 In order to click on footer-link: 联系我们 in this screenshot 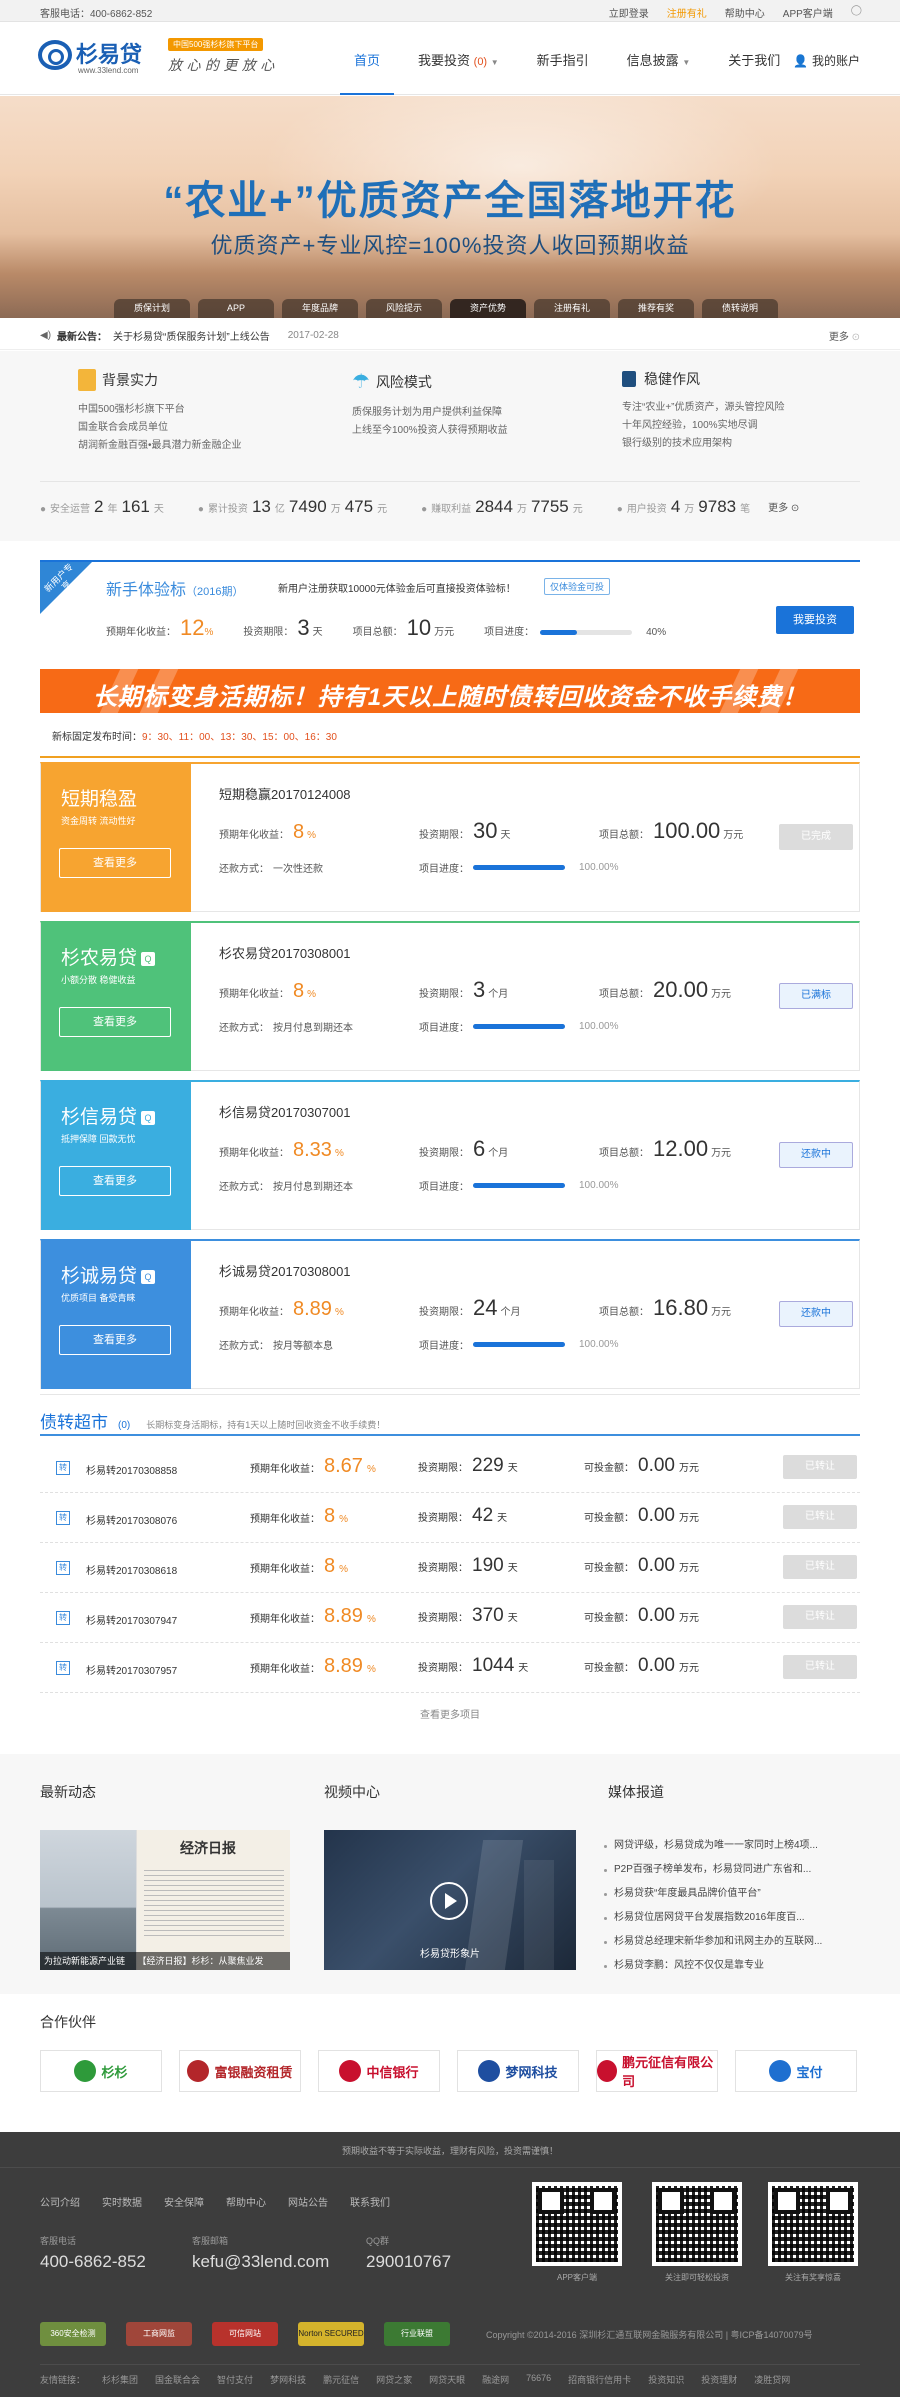, I will do `click(370, 2201)`.